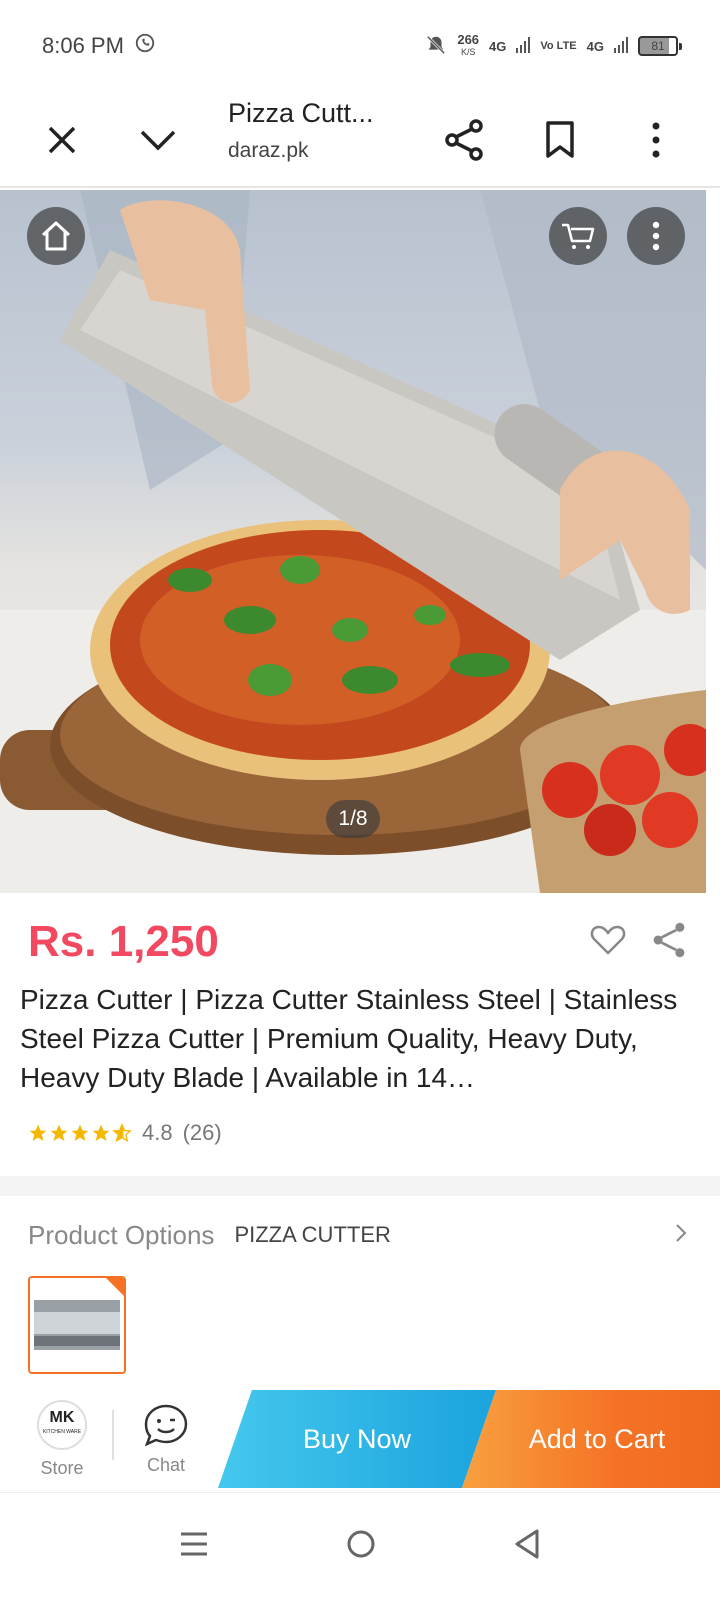 This screenshot has height=1600, width=720. What do you see at coordinates (595, 46) in the screenshot?
I see `signal-4g-2: 4G` at bounding box center [595, 46].